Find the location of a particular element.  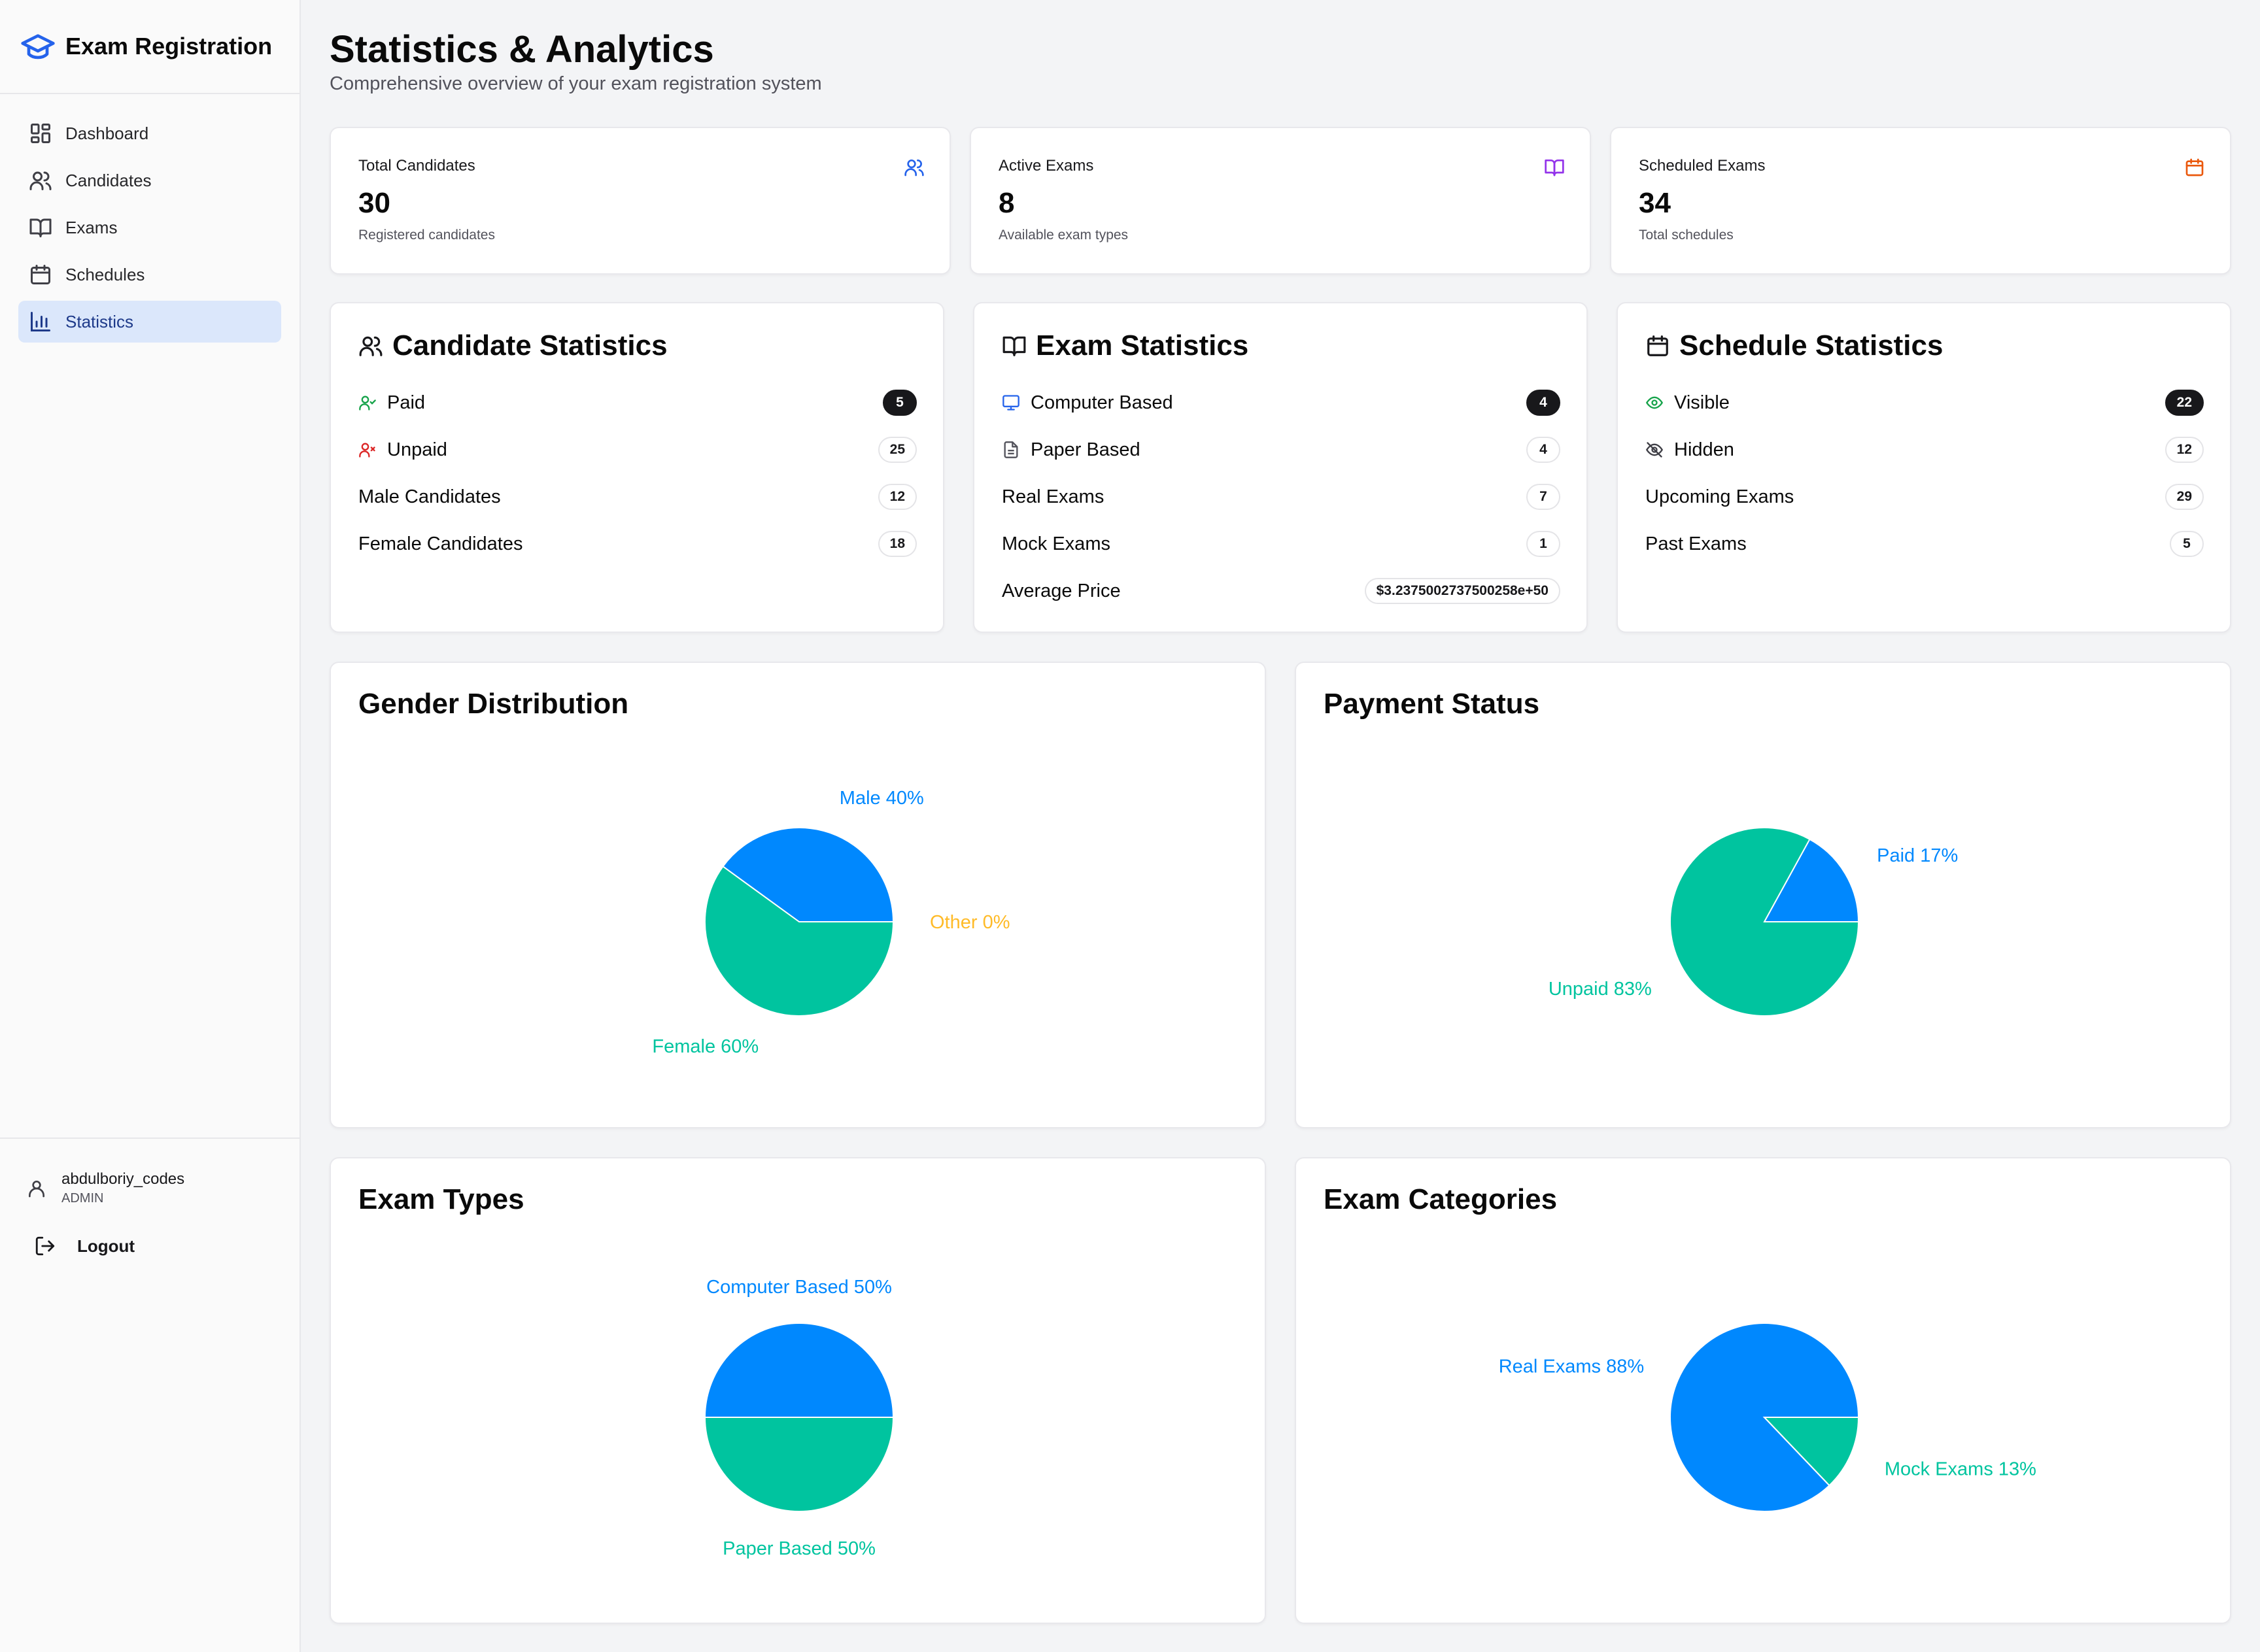

sidebar-item-label: Schedules is located at coordinates (105, 274).